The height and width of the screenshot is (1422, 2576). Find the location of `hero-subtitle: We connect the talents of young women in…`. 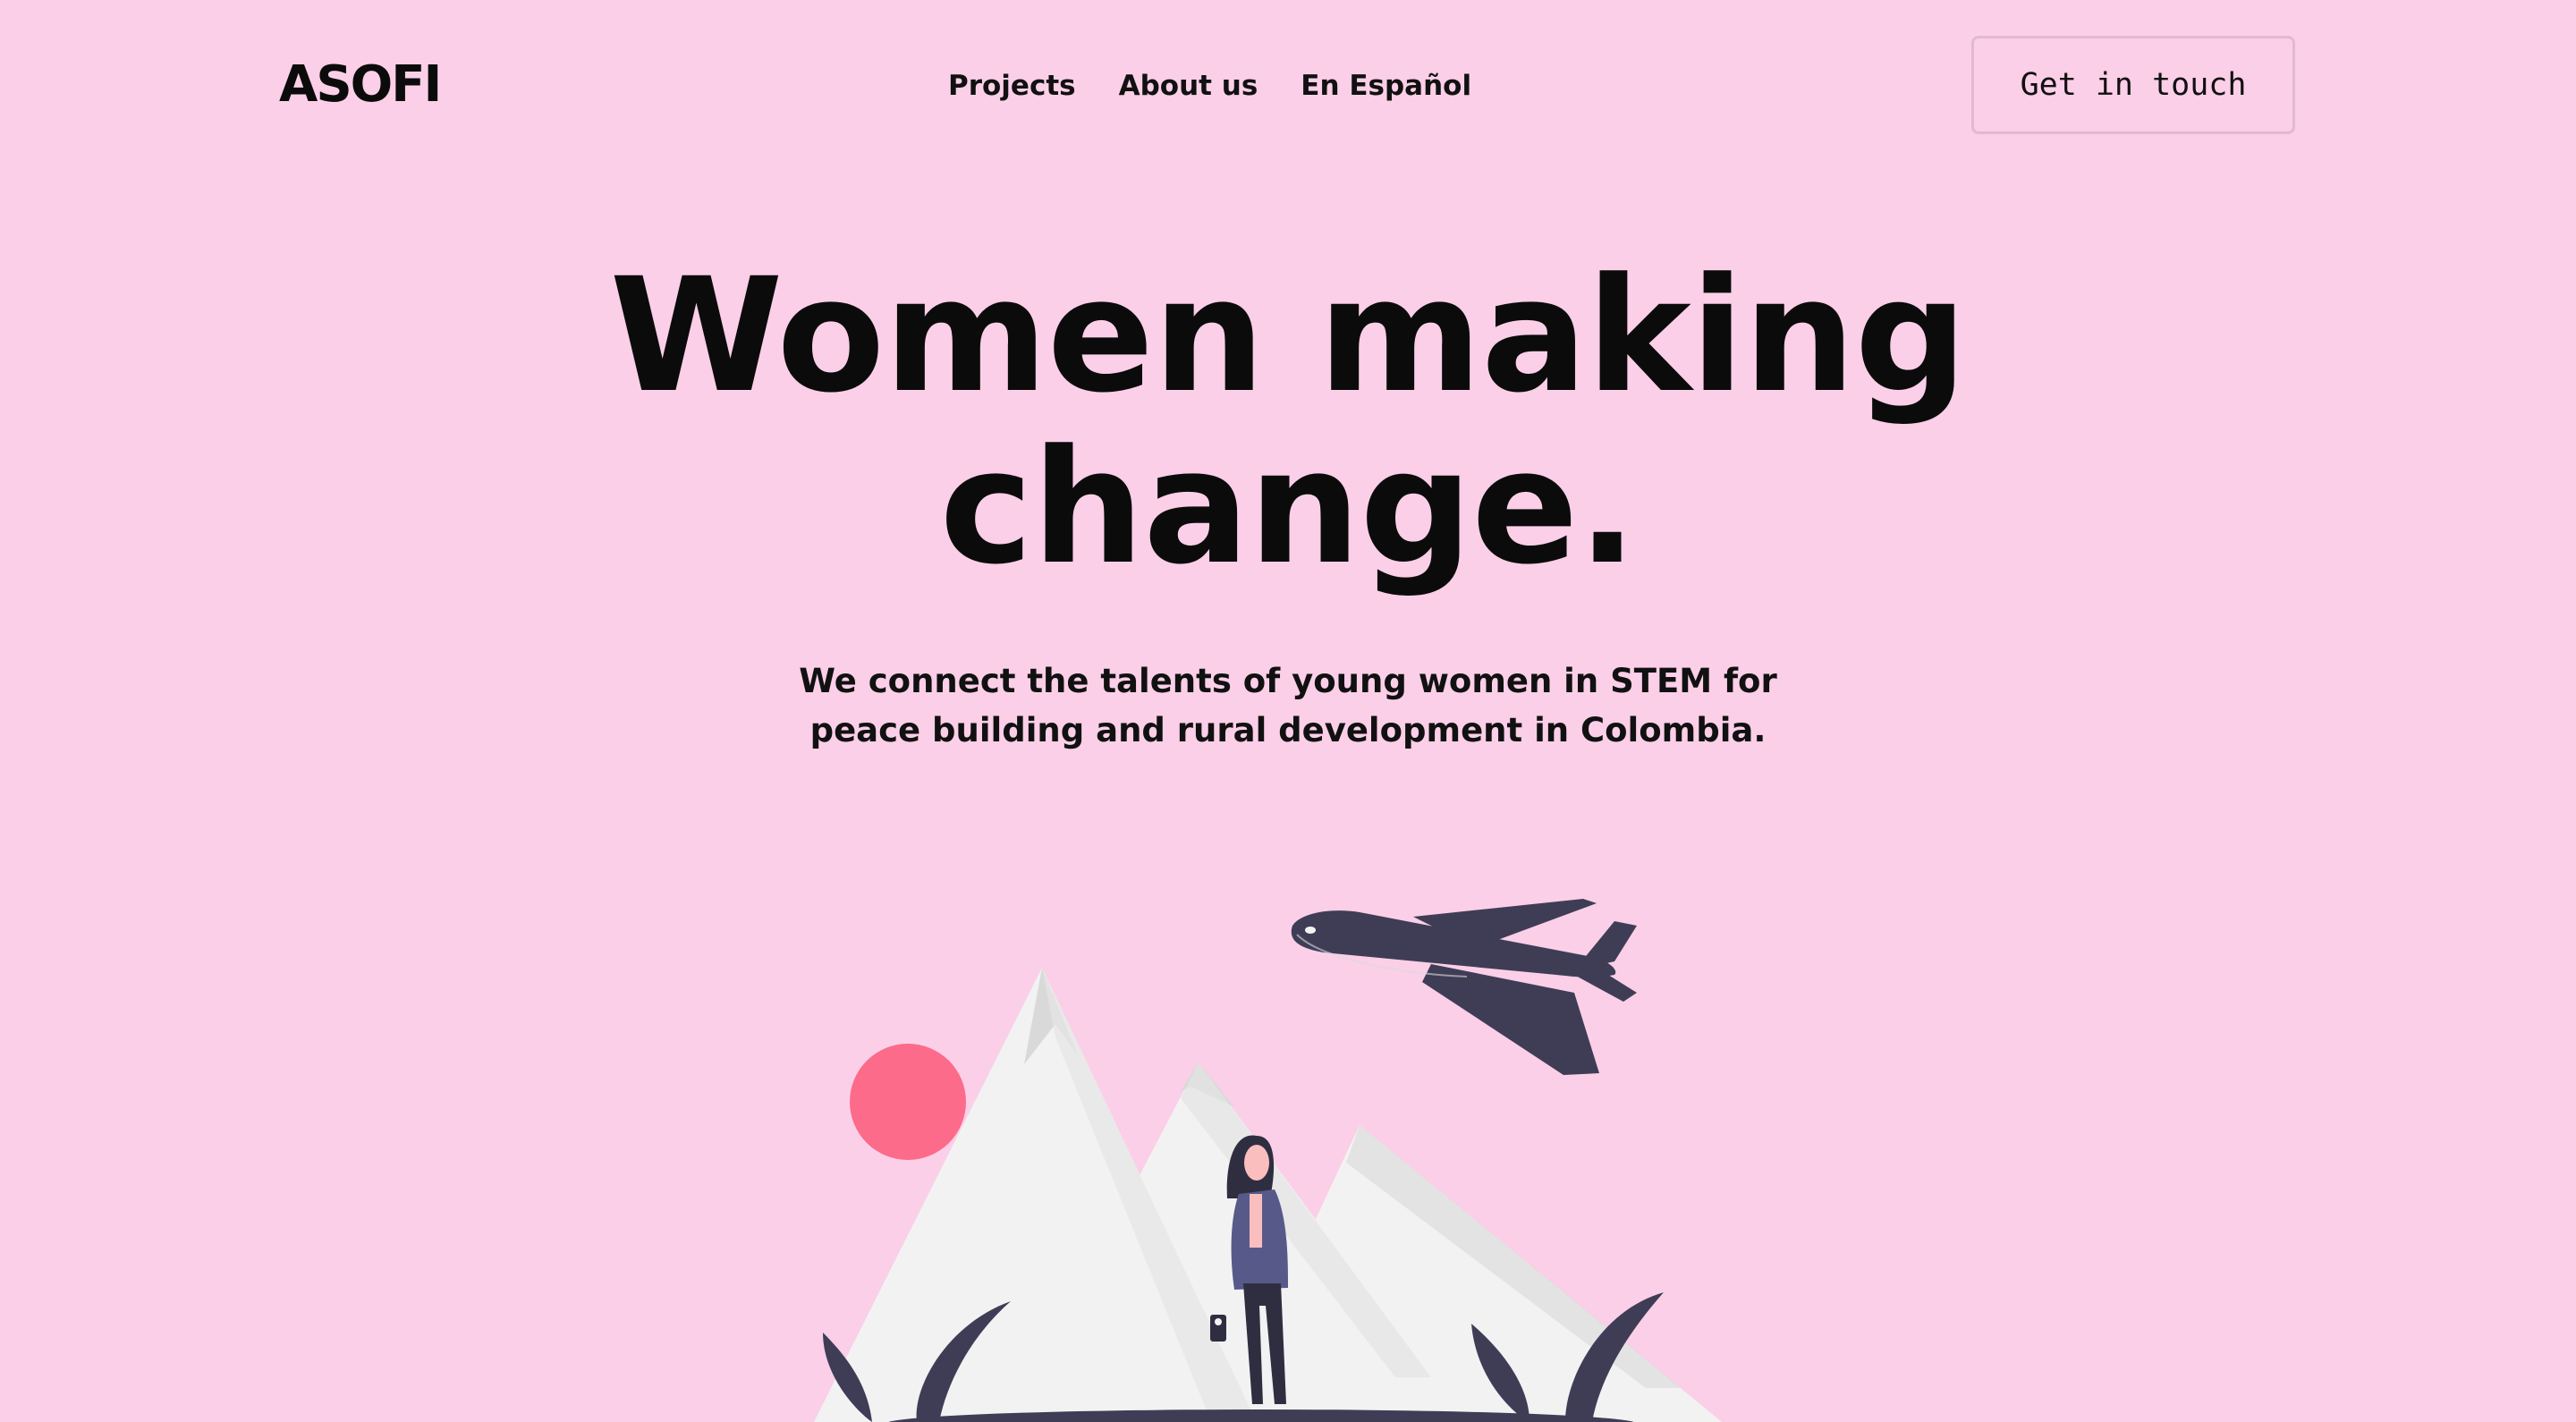

hero-subtitle: We connect the talents of young women in… is located at coordinates (1288, 705).